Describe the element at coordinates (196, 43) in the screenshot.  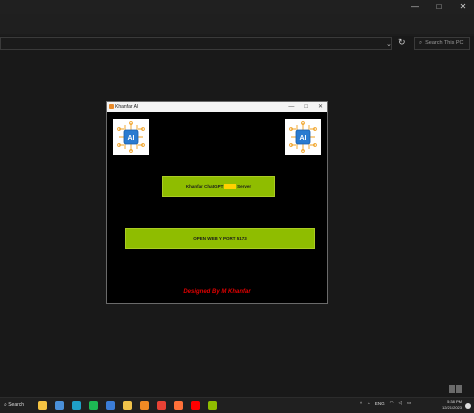
I see `address-bar: ⌄` at that location.